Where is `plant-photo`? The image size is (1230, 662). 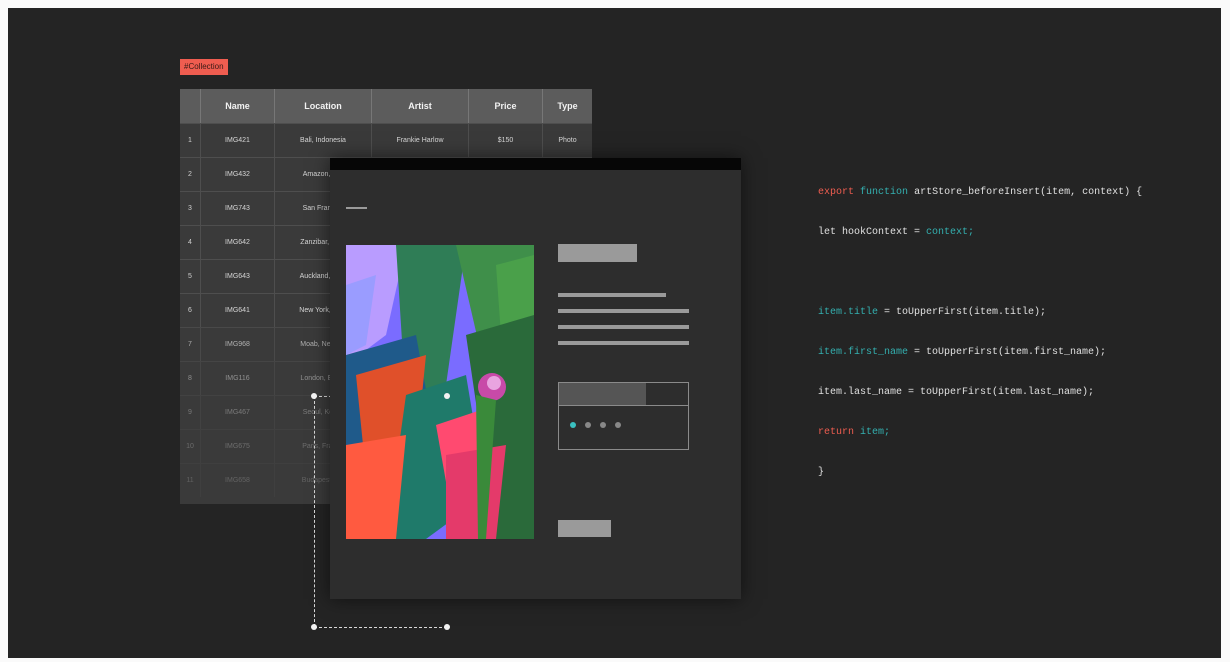
plant-photo is located at coordinates (440, 392).